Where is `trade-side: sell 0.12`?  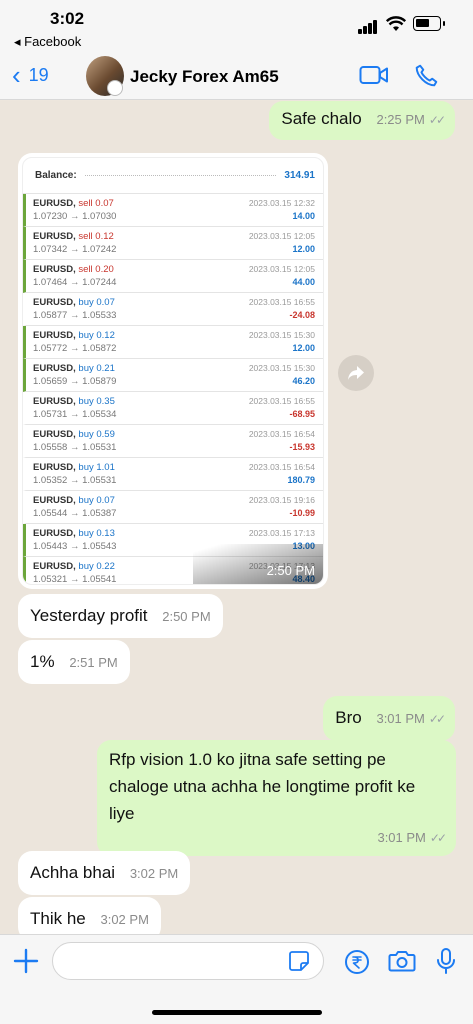 trade-side: sell 0.12 is located at coordinates (96, 236).